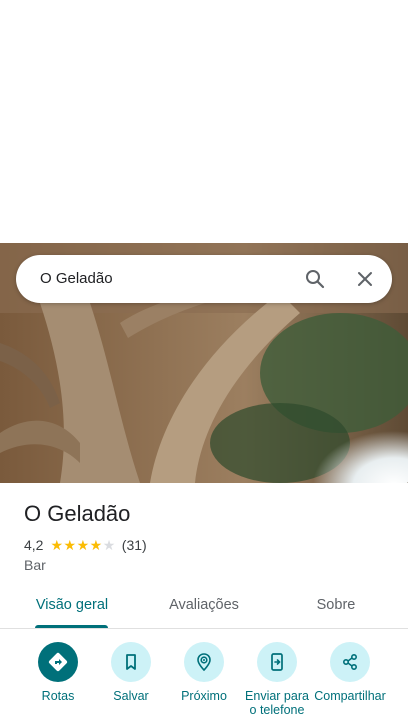 The image size is (408, 726). Describe the element at coordinates (77, 513) in the screenshot. I see `place-title: O Geladão` at that location.